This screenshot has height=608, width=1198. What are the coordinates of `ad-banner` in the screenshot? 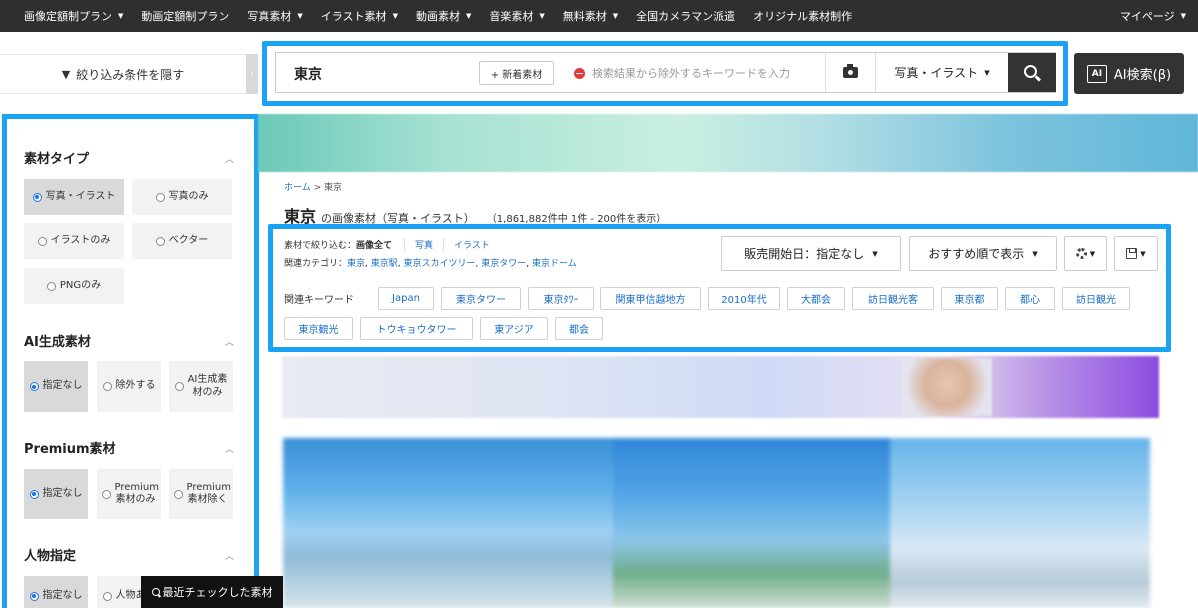 It's located at (720, 387).